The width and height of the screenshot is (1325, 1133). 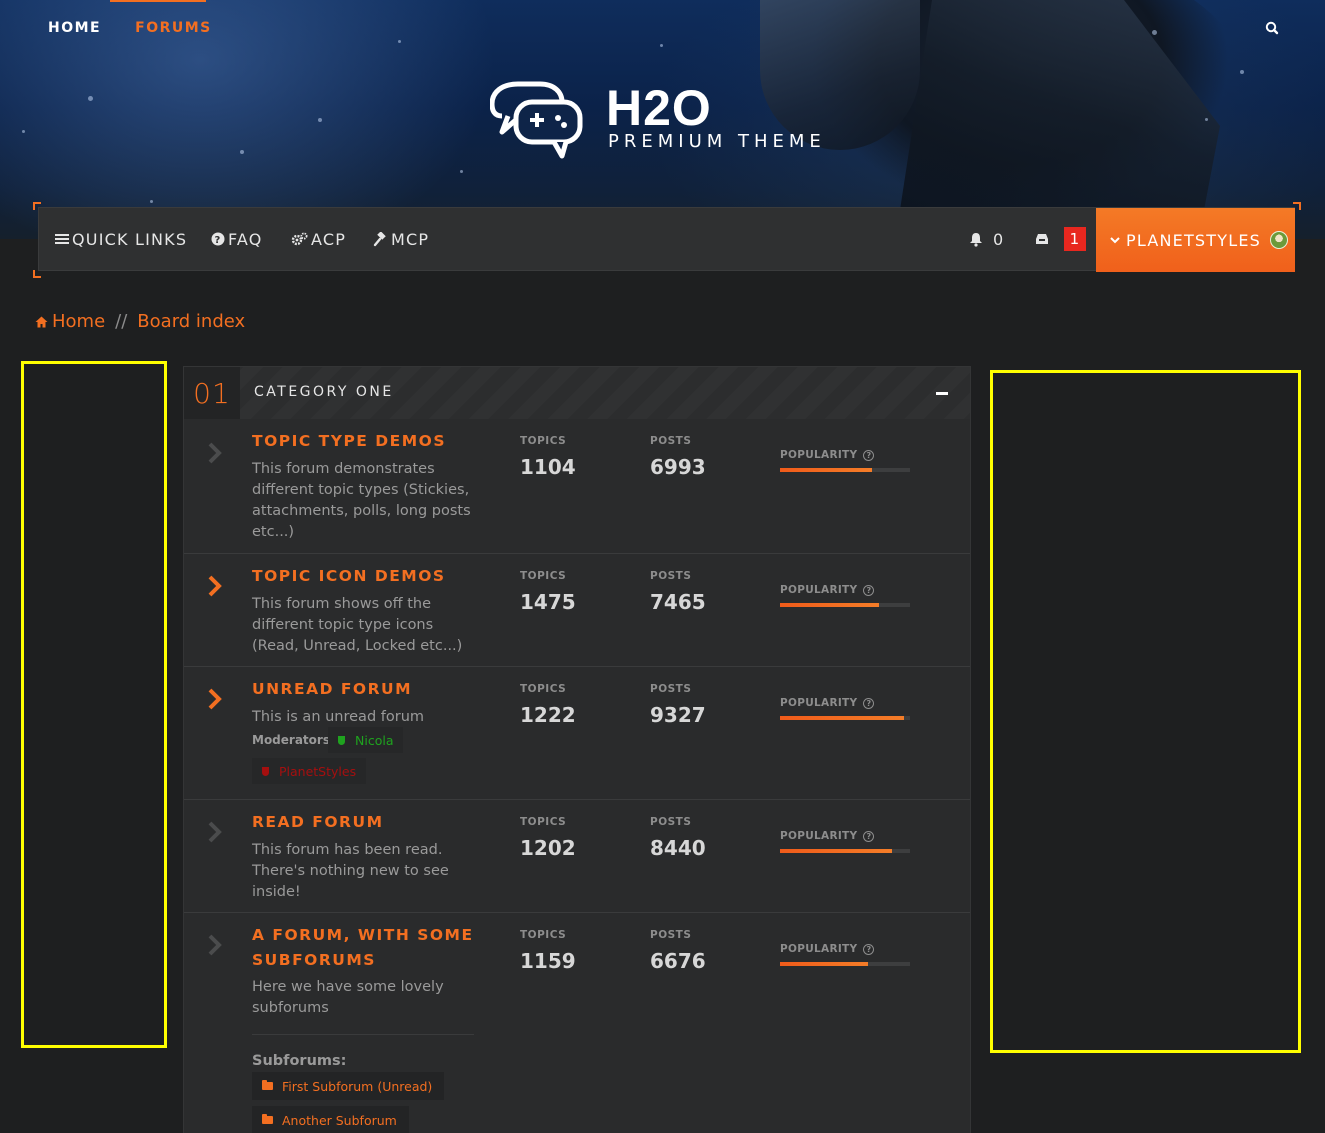 I want to click on username-label: PLANETSTYLES, so click(x=1194, y=240).